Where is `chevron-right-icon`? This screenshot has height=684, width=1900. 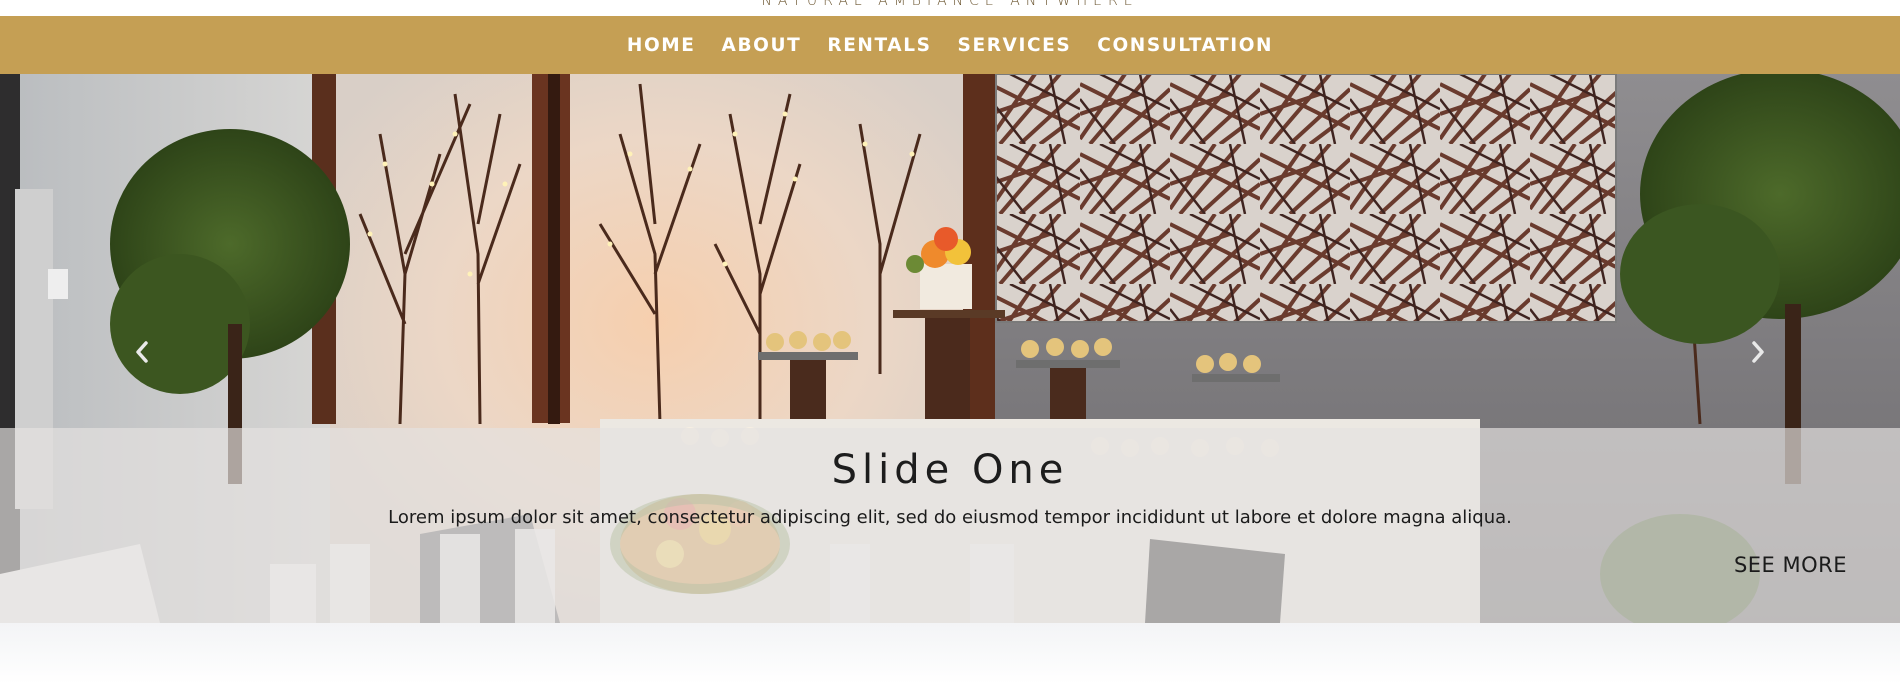 chevron-right-icon is located at coordinates (1758, 352).